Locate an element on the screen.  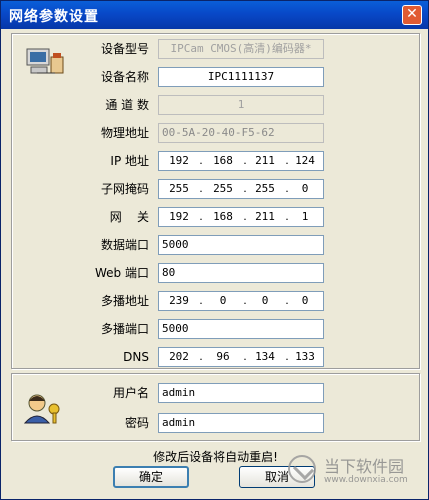
multicast-octet-2: 0 is located at coordinates (223, 301).